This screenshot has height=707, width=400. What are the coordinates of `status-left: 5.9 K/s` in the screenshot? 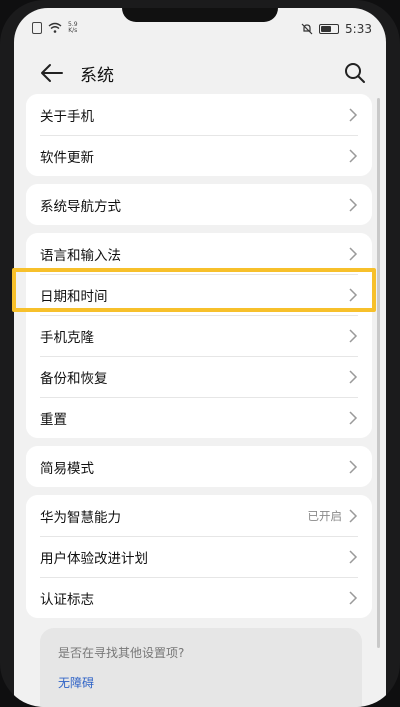 It's located at (55, 28).